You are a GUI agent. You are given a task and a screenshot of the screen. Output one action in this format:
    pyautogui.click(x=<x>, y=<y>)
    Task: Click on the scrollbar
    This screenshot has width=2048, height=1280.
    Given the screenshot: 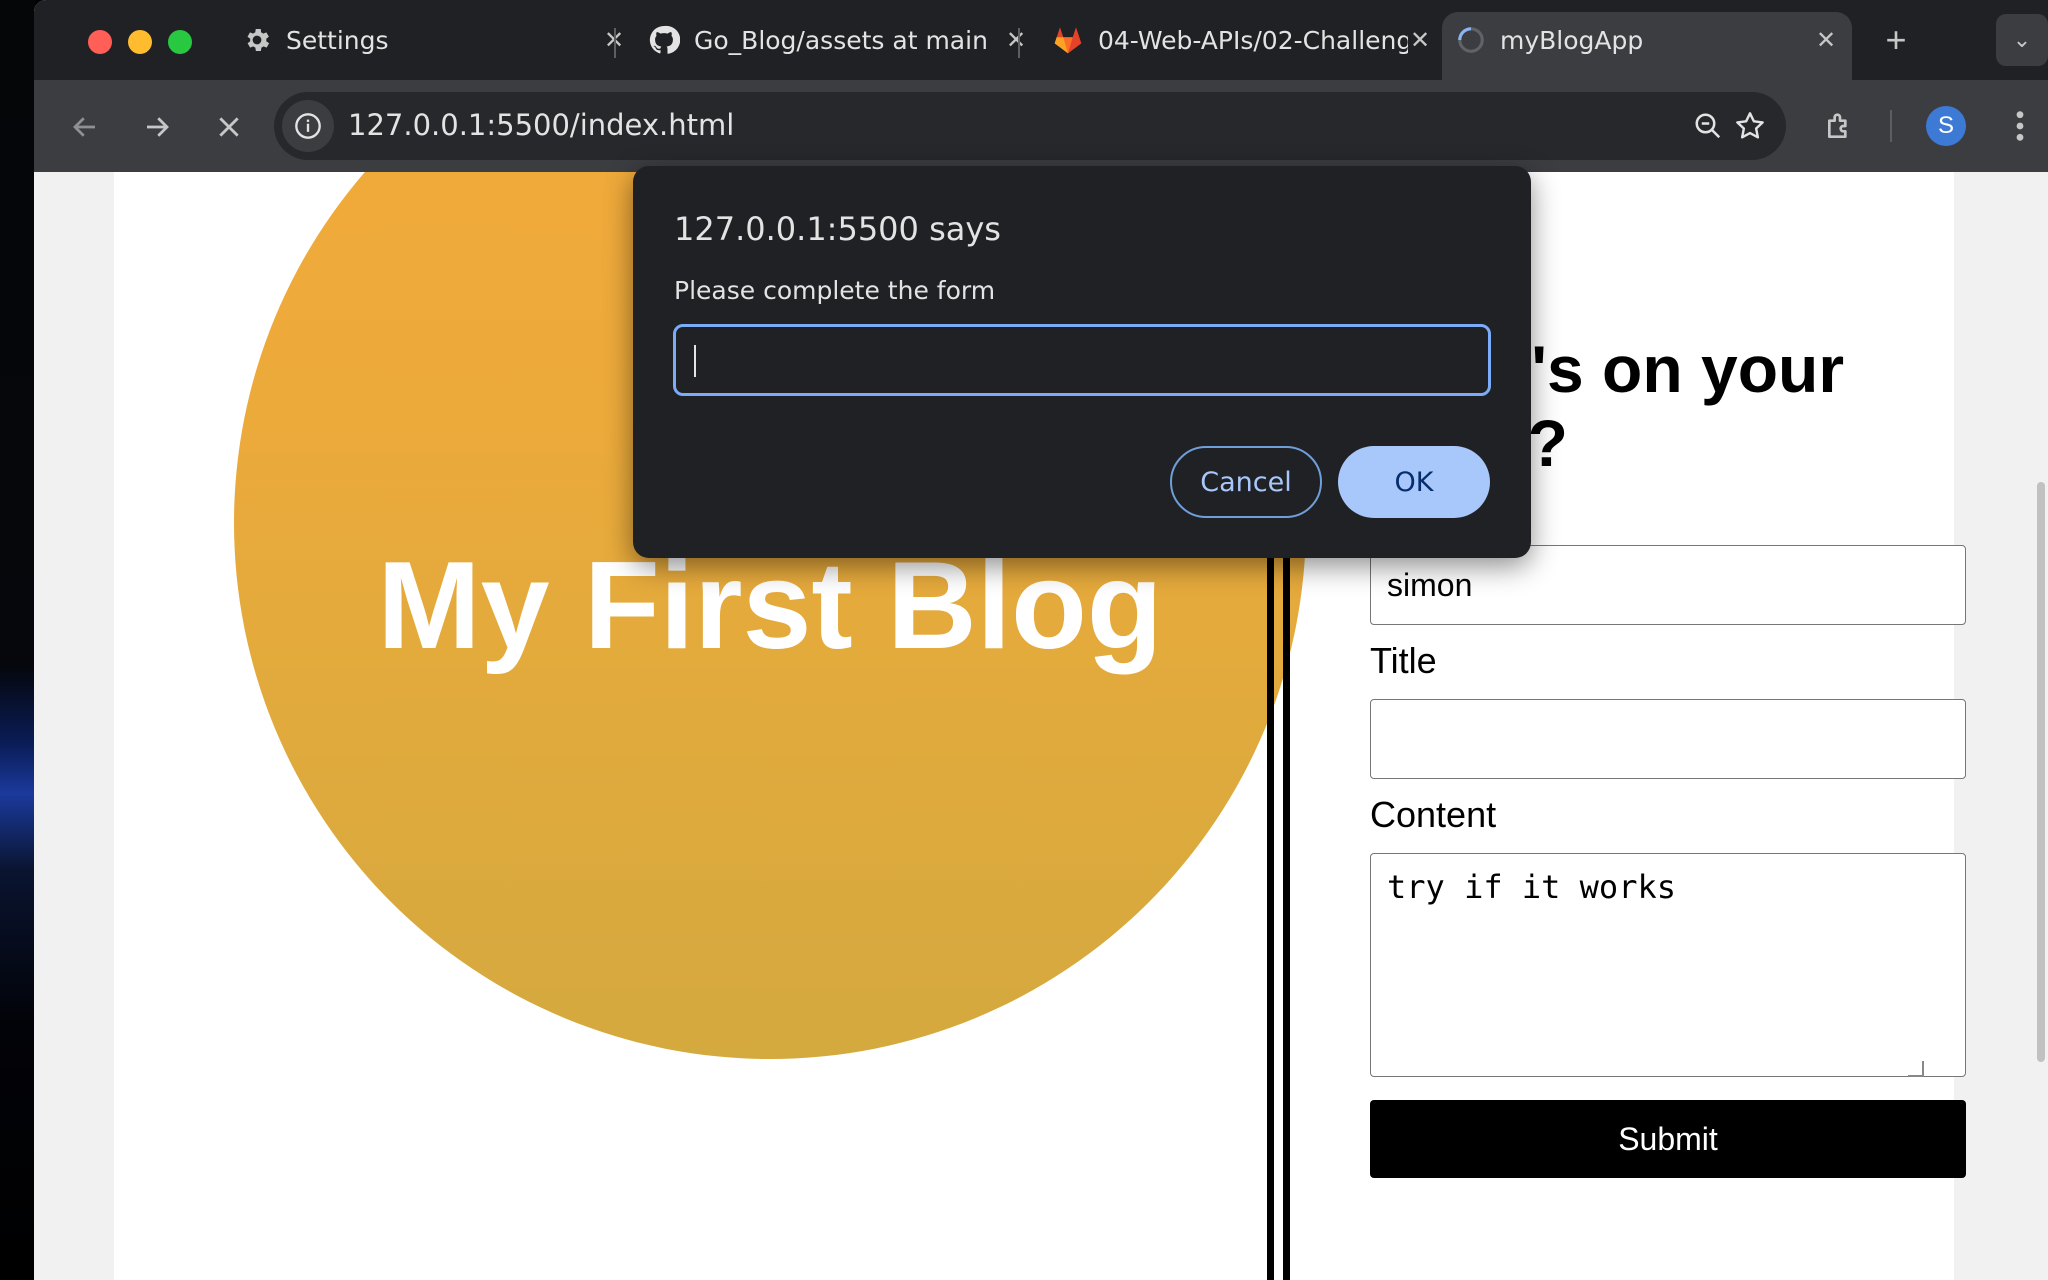 What is the action you would take?
    pyautogui.click(x=2041, y=726)
    